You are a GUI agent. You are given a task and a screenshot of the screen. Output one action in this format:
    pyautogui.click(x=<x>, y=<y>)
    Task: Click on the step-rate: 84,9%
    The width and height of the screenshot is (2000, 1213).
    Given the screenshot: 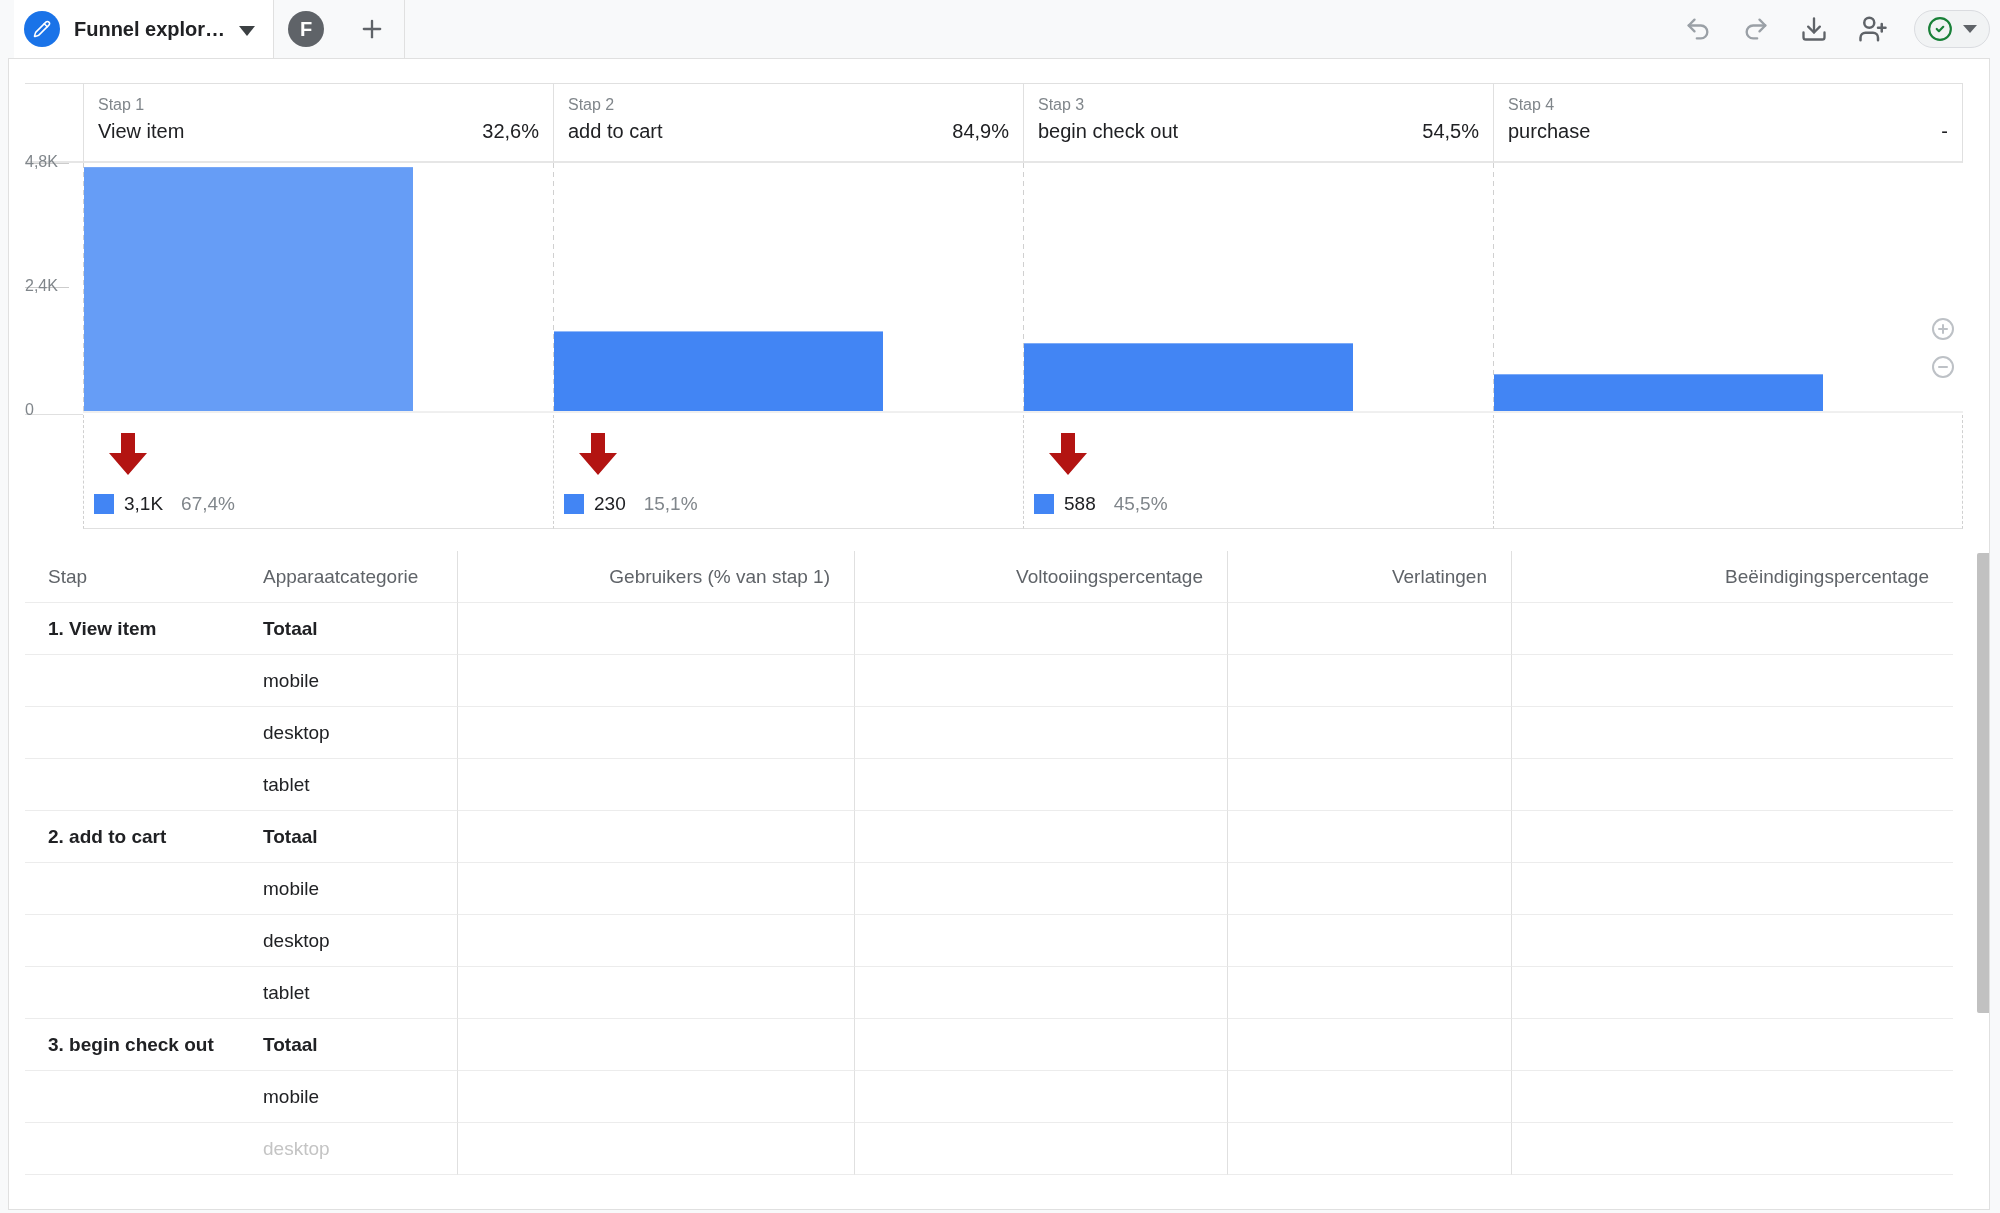 What is the action you would take?
    pyautogui.click(x=980, y=131)
    